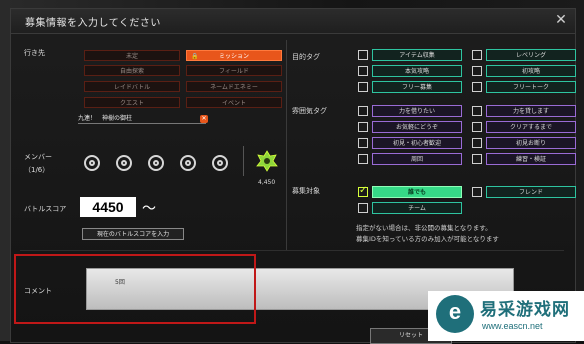 The image size is (584, 344). What do you see at coordinates (37, 170) in the screenshot?
I see `members-count: （1/6）` at bounding box center [37, 170].